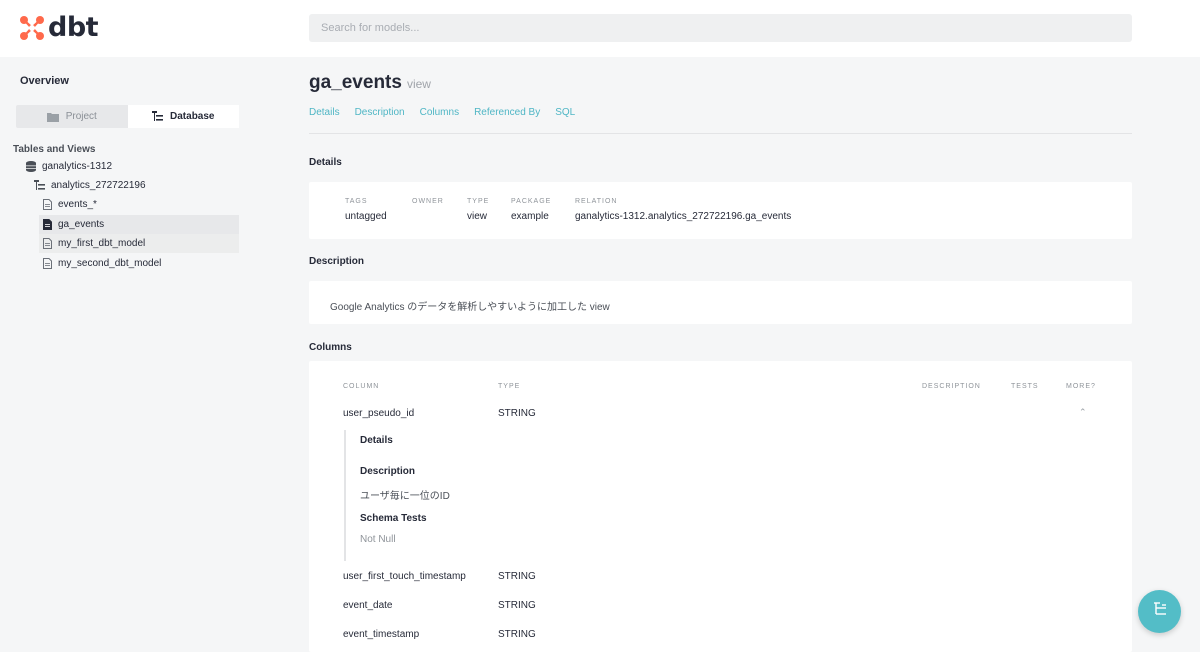 Image resolution: width=1200 pixels, height=652 pixels. Describe the element at coordinates (52, 117) in the screenshot. I see `folder-icon` at that location.